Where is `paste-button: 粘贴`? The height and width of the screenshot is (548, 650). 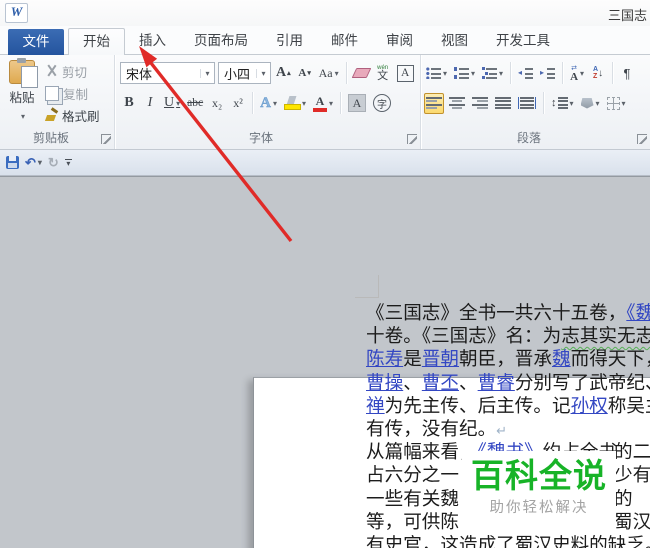 paste-button: 粘贴 is located at coordinates (22, 91).